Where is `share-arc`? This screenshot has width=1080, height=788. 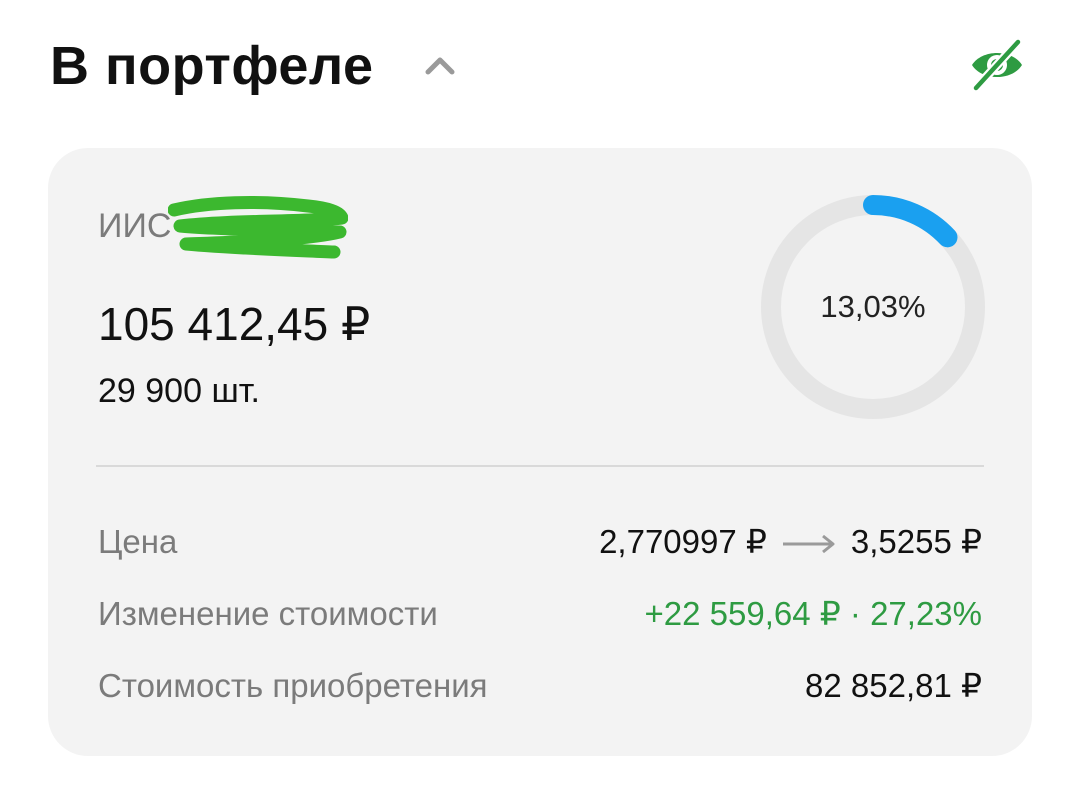 share-arc is located at coordinates (910, 221).